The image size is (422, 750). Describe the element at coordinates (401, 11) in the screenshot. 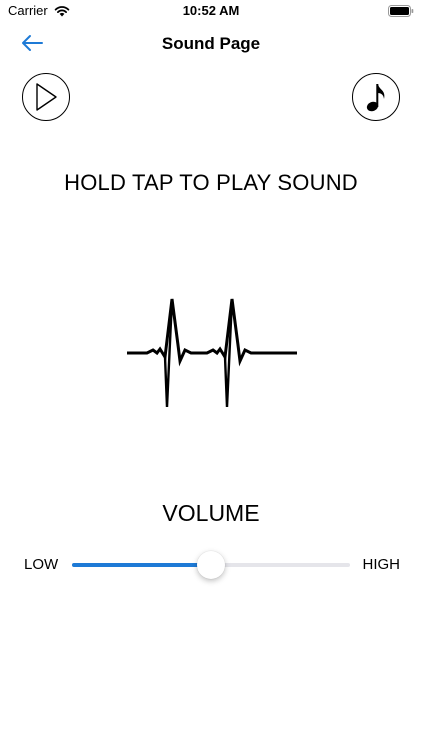

I see `battery-icon` at that location.